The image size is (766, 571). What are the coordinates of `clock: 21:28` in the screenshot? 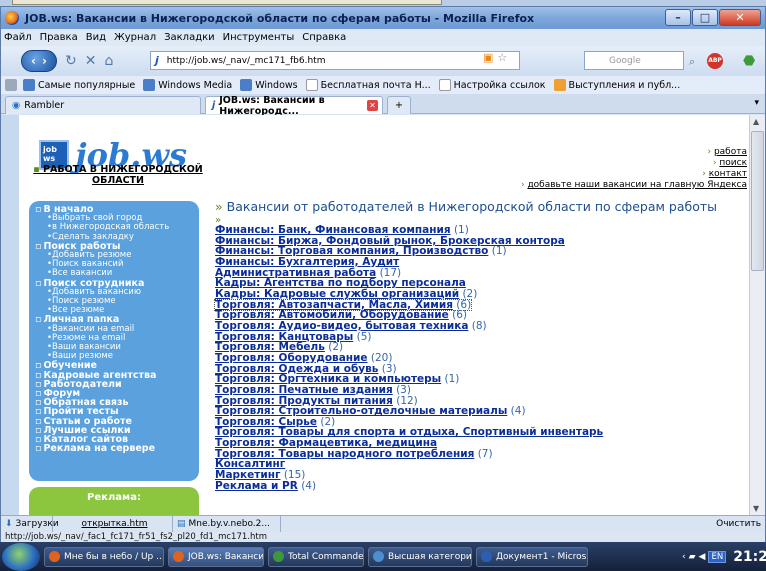 It's located at (749, 557).